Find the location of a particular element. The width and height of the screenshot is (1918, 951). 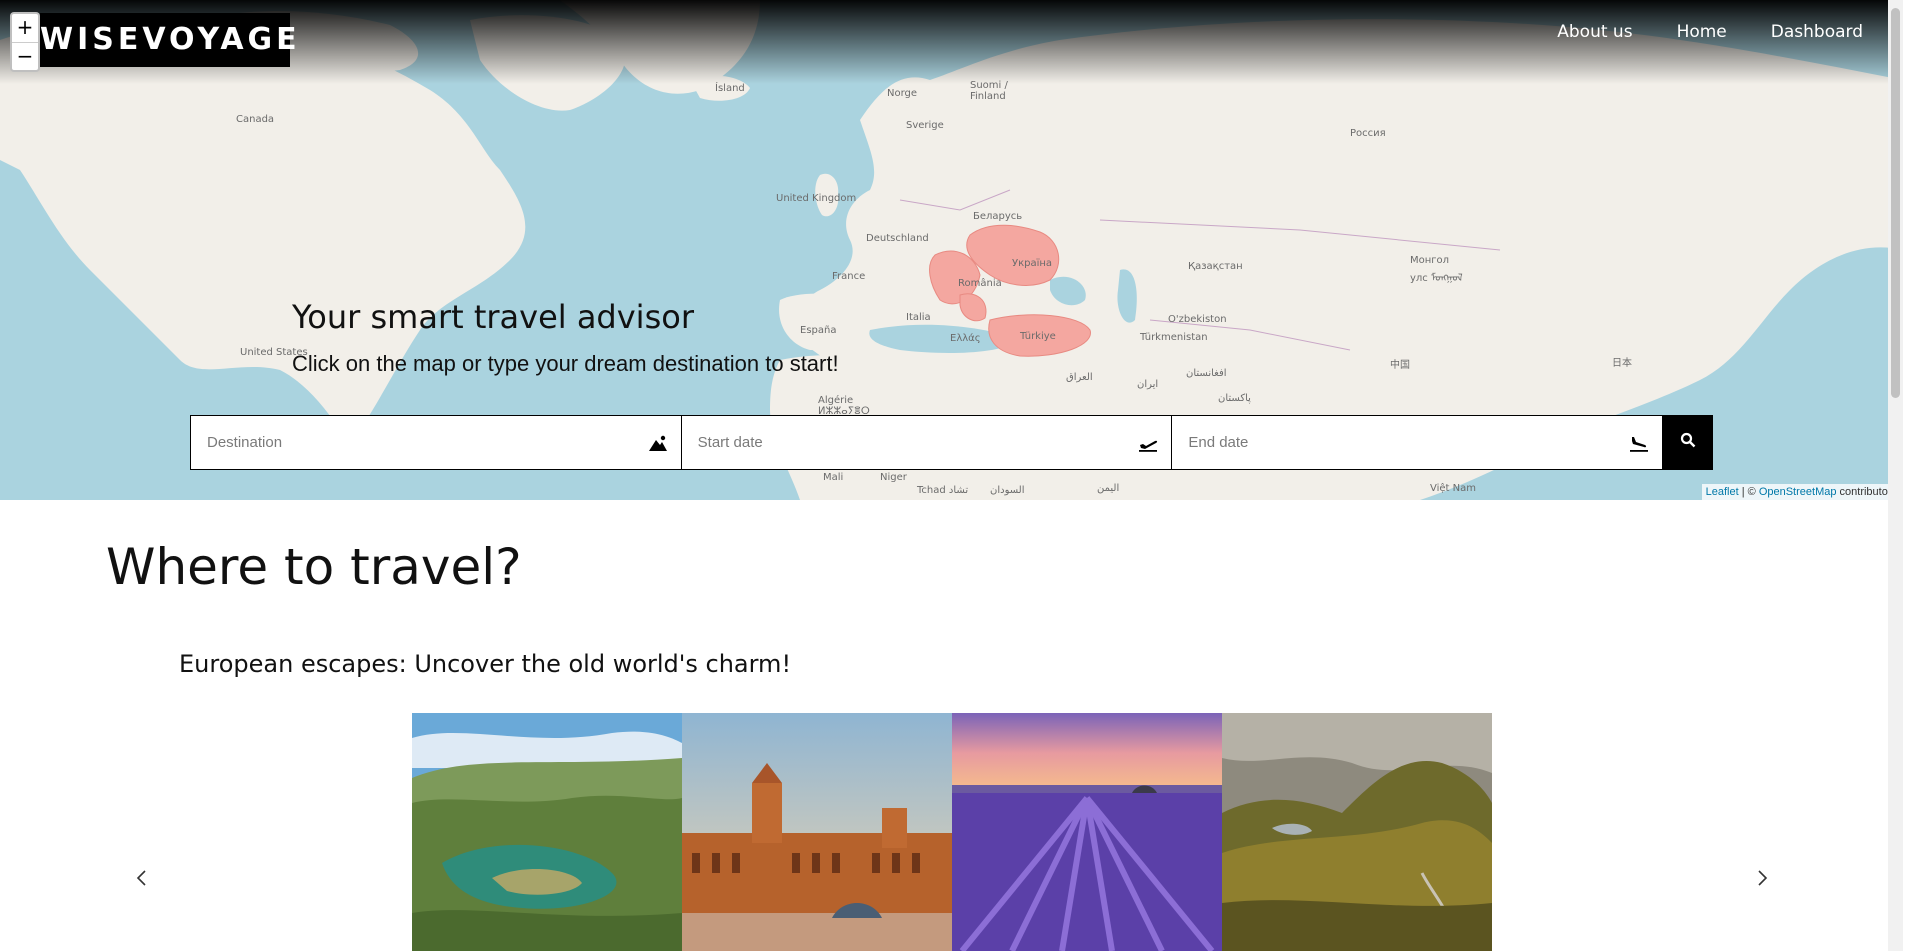

map-label: السودان is located at coordinates (1007, 490).